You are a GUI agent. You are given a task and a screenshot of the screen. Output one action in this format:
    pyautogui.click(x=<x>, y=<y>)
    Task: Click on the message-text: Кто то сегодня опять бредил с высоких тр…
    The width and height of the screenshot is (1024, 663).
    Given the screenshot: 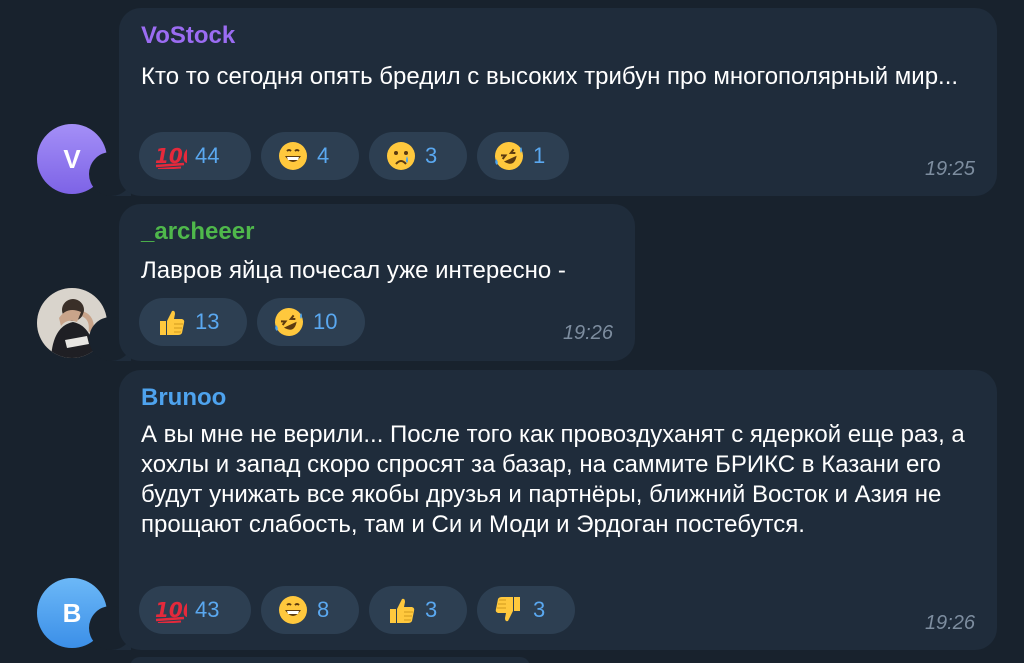 What is the action you would take?
    pyautogui.click(x=550, y=76)
    